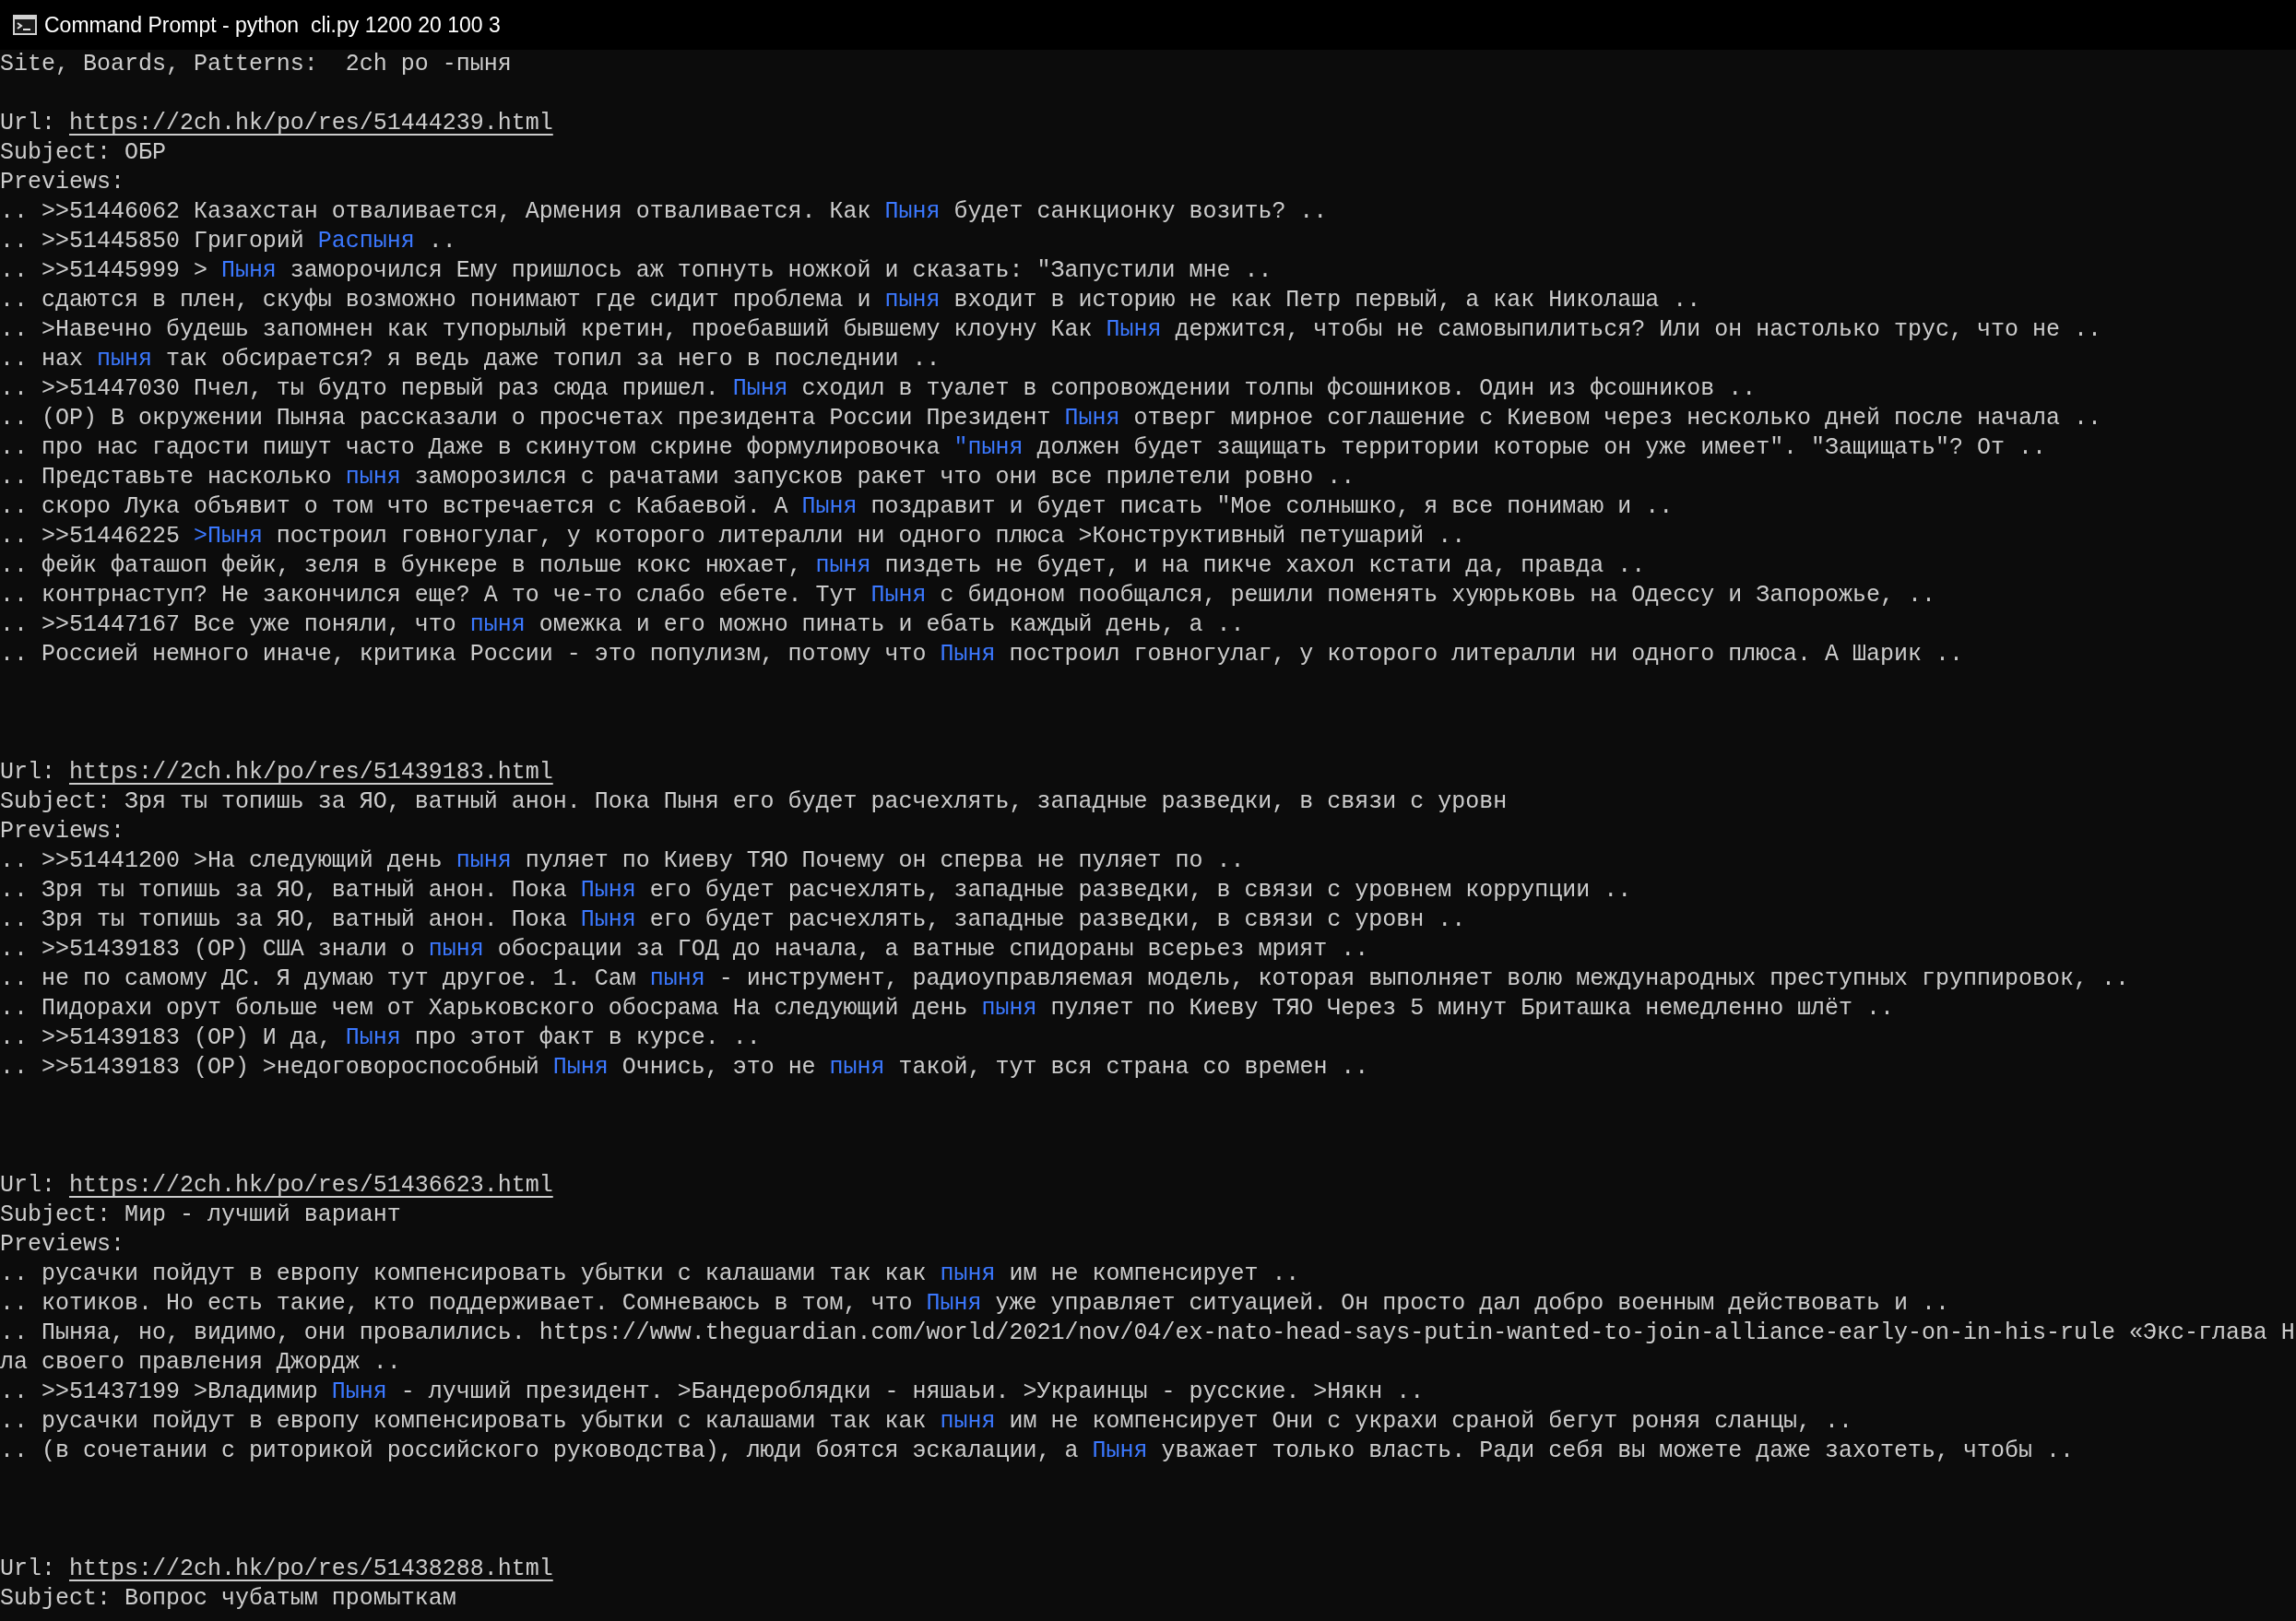 This screenshot has width=2296, height=1621. Describe the element at coordinates (677, 477) in the screenshot. I see `preview-line: .. Представьте насколько пыня заморозился с рачатами запусков ракет что они все прилетели ровно ..` at that location.